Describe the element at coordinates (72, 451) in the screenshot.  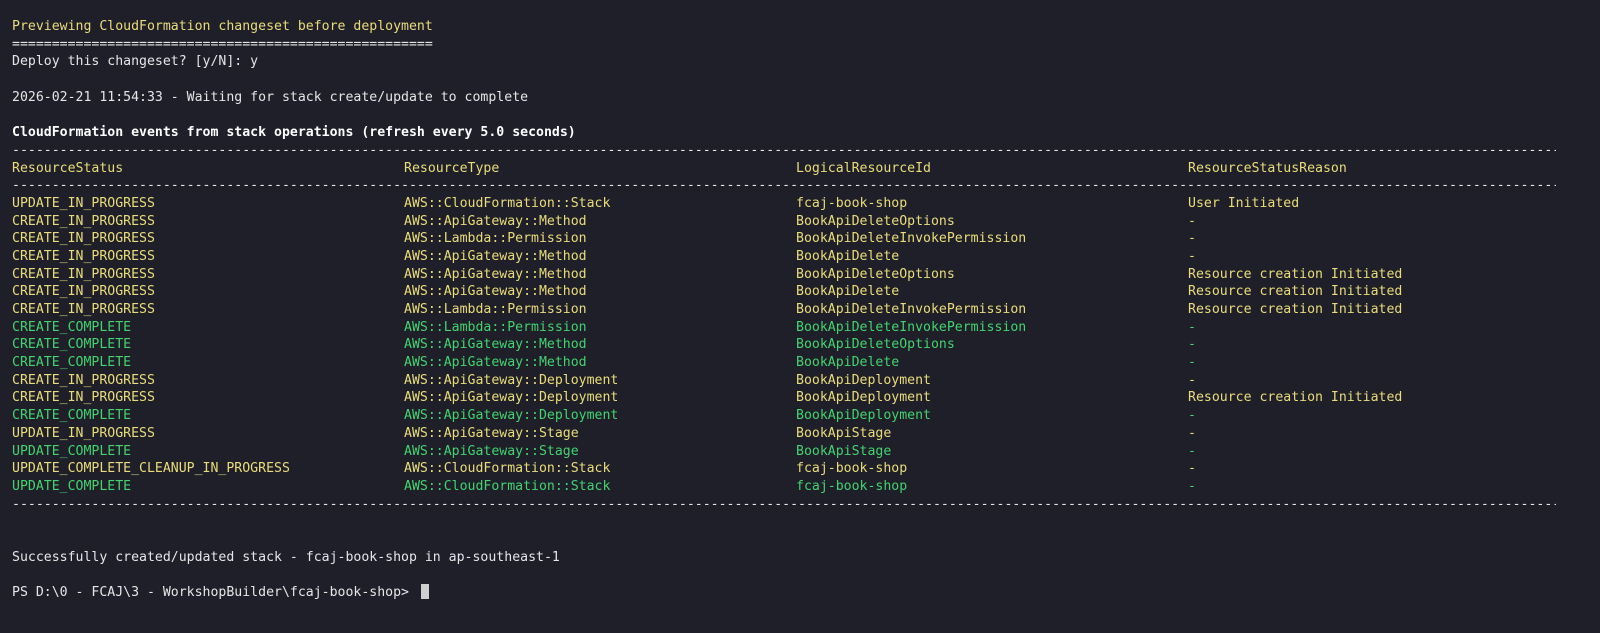
I see `cell-resource-status: UPDATE_COMPLETE` at that location.